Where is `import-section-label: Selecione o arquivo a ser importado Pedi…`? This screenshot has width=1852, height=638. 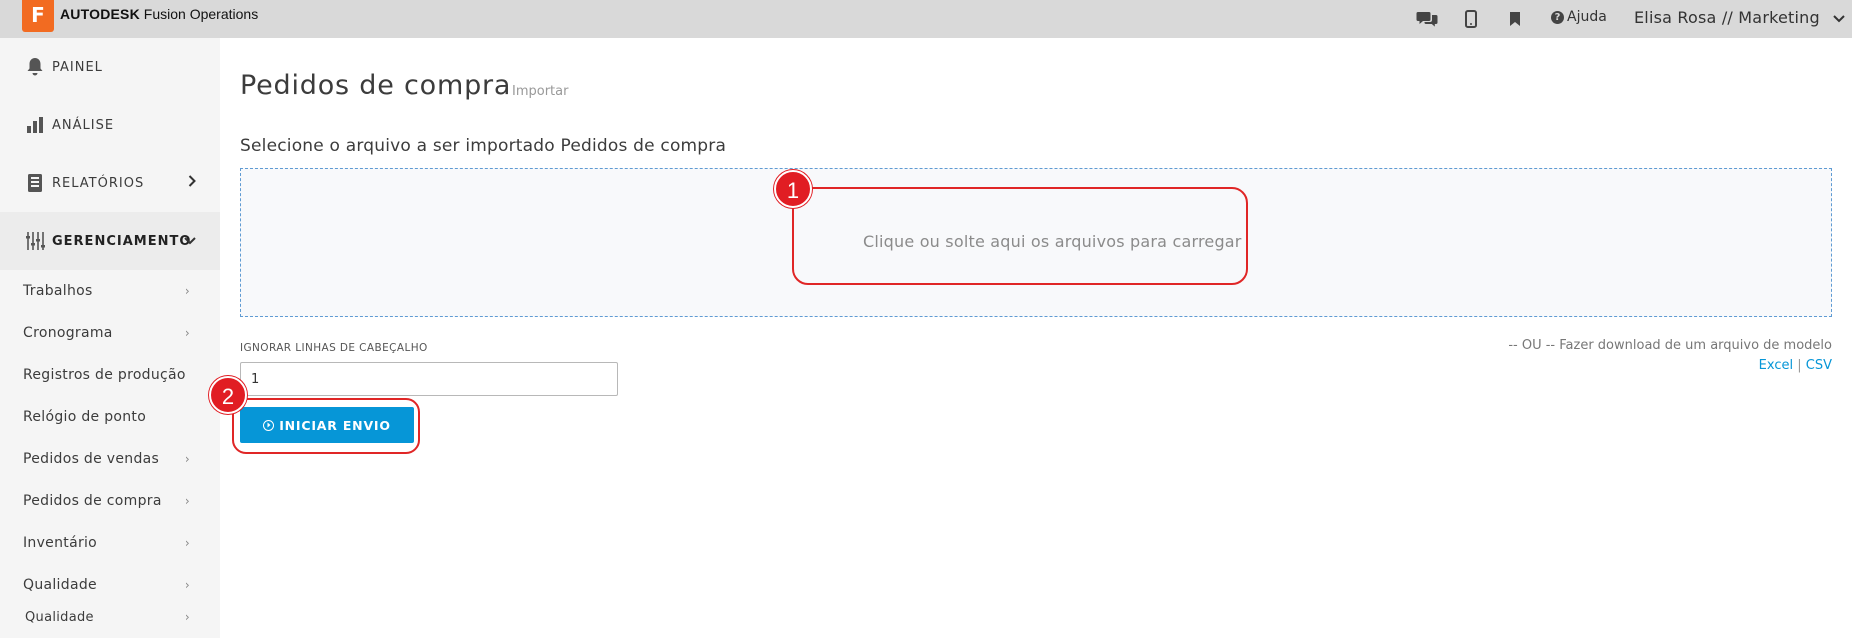
import-section-label: Selecione o arquivo a ser importado Pedi… is located at coordinates (483, 146).